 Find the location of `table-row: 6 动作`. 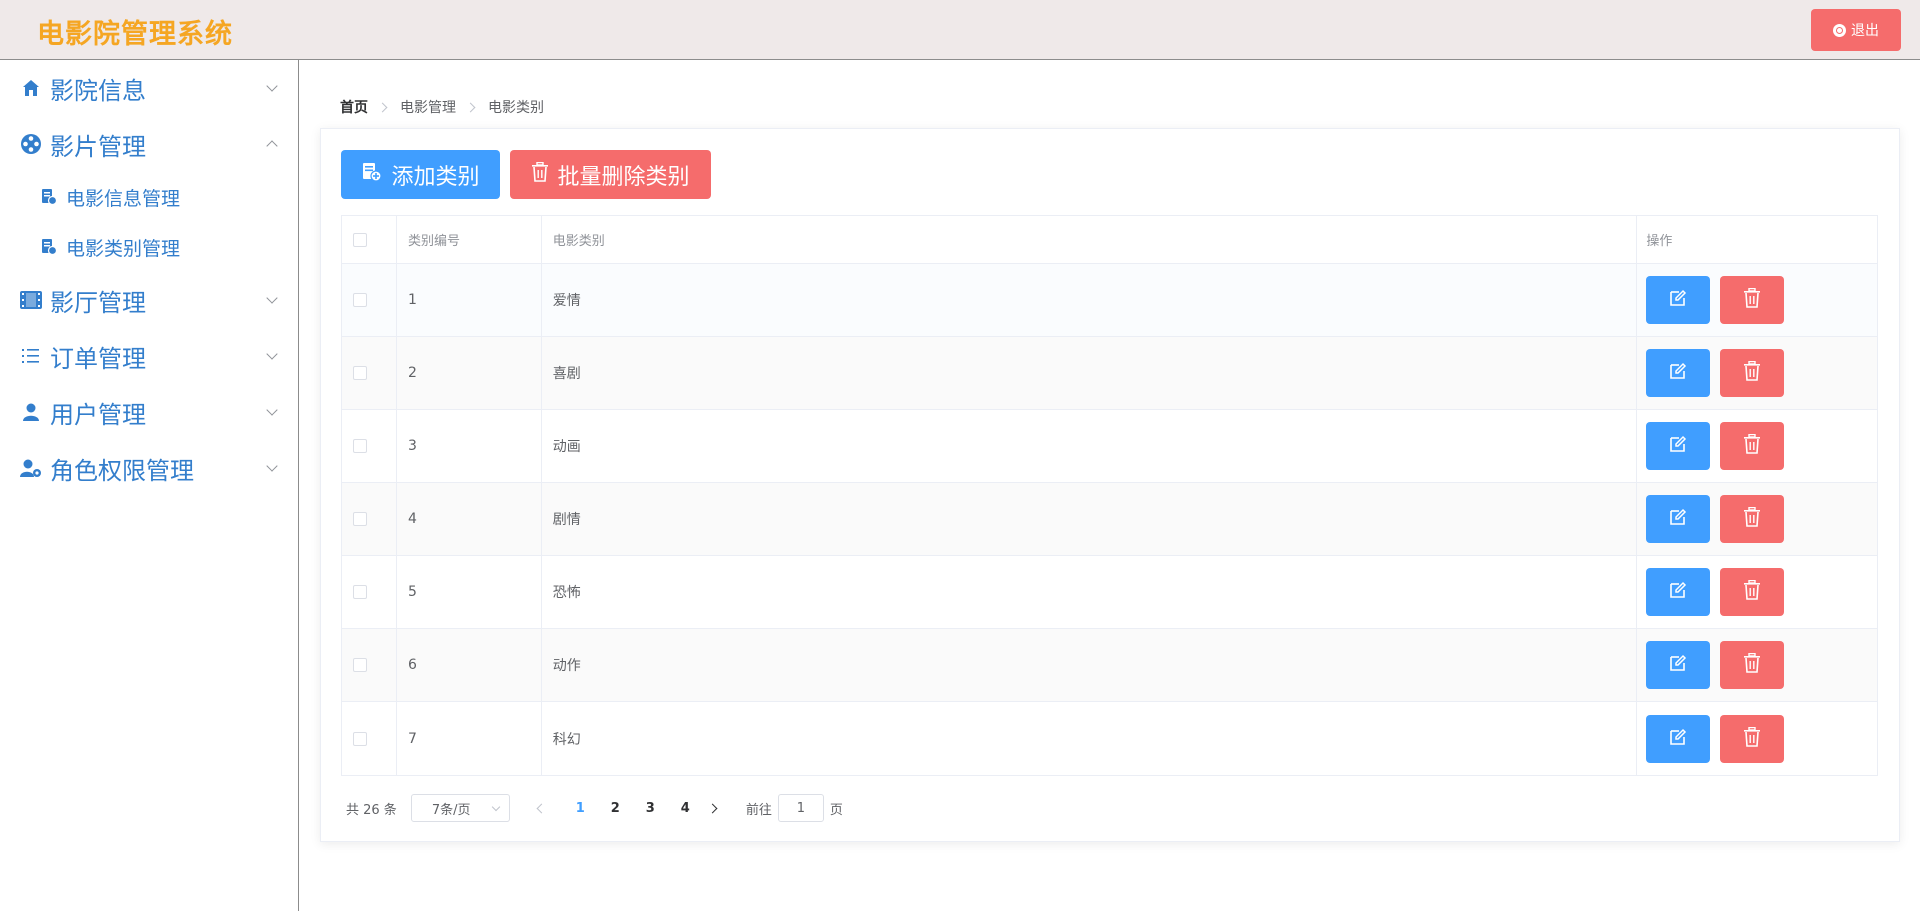

table-row: 6 动作 is located at coordinates (1109, 665).